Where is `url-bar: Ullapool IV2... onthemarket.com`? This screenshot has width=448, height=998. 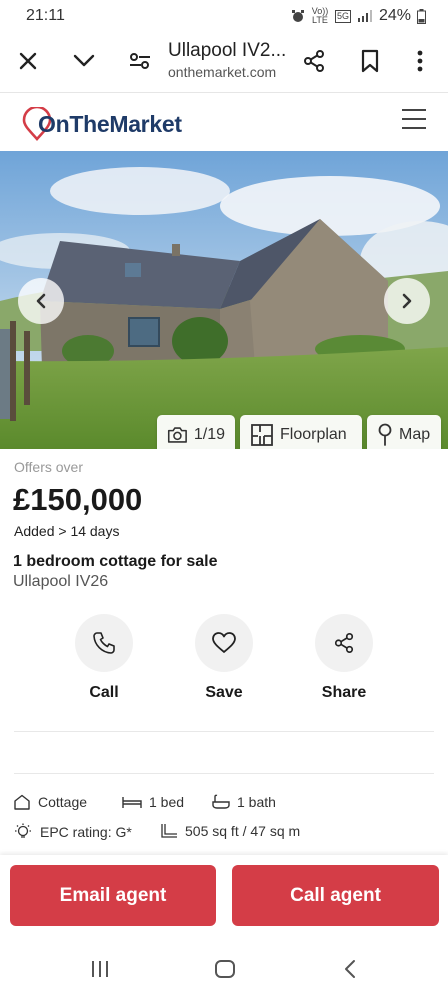
url-bar: Ullapool IV2... onthemarket.com is located at coordinates (228, 60).